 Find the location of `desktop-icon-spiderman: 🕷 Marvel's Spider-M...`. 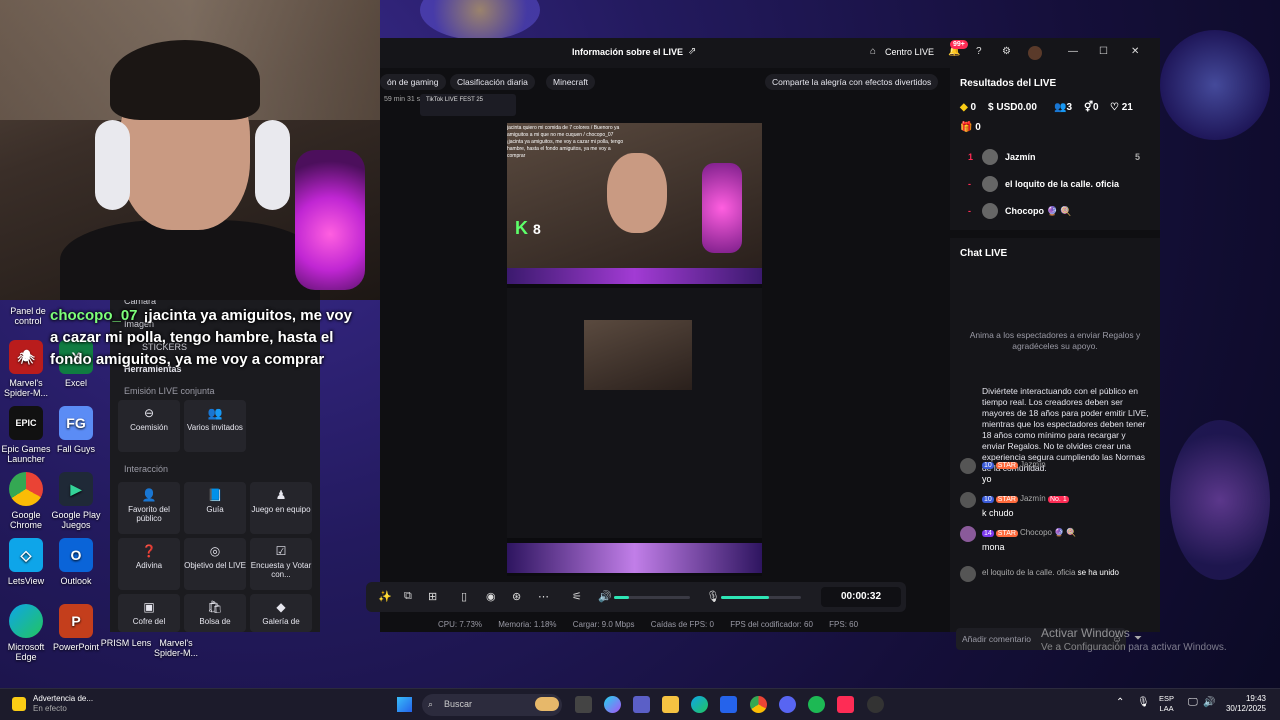

desktop-icon-spiderman: 🕷 Marvel's Spider-M... is located at coordinates (26, 369).